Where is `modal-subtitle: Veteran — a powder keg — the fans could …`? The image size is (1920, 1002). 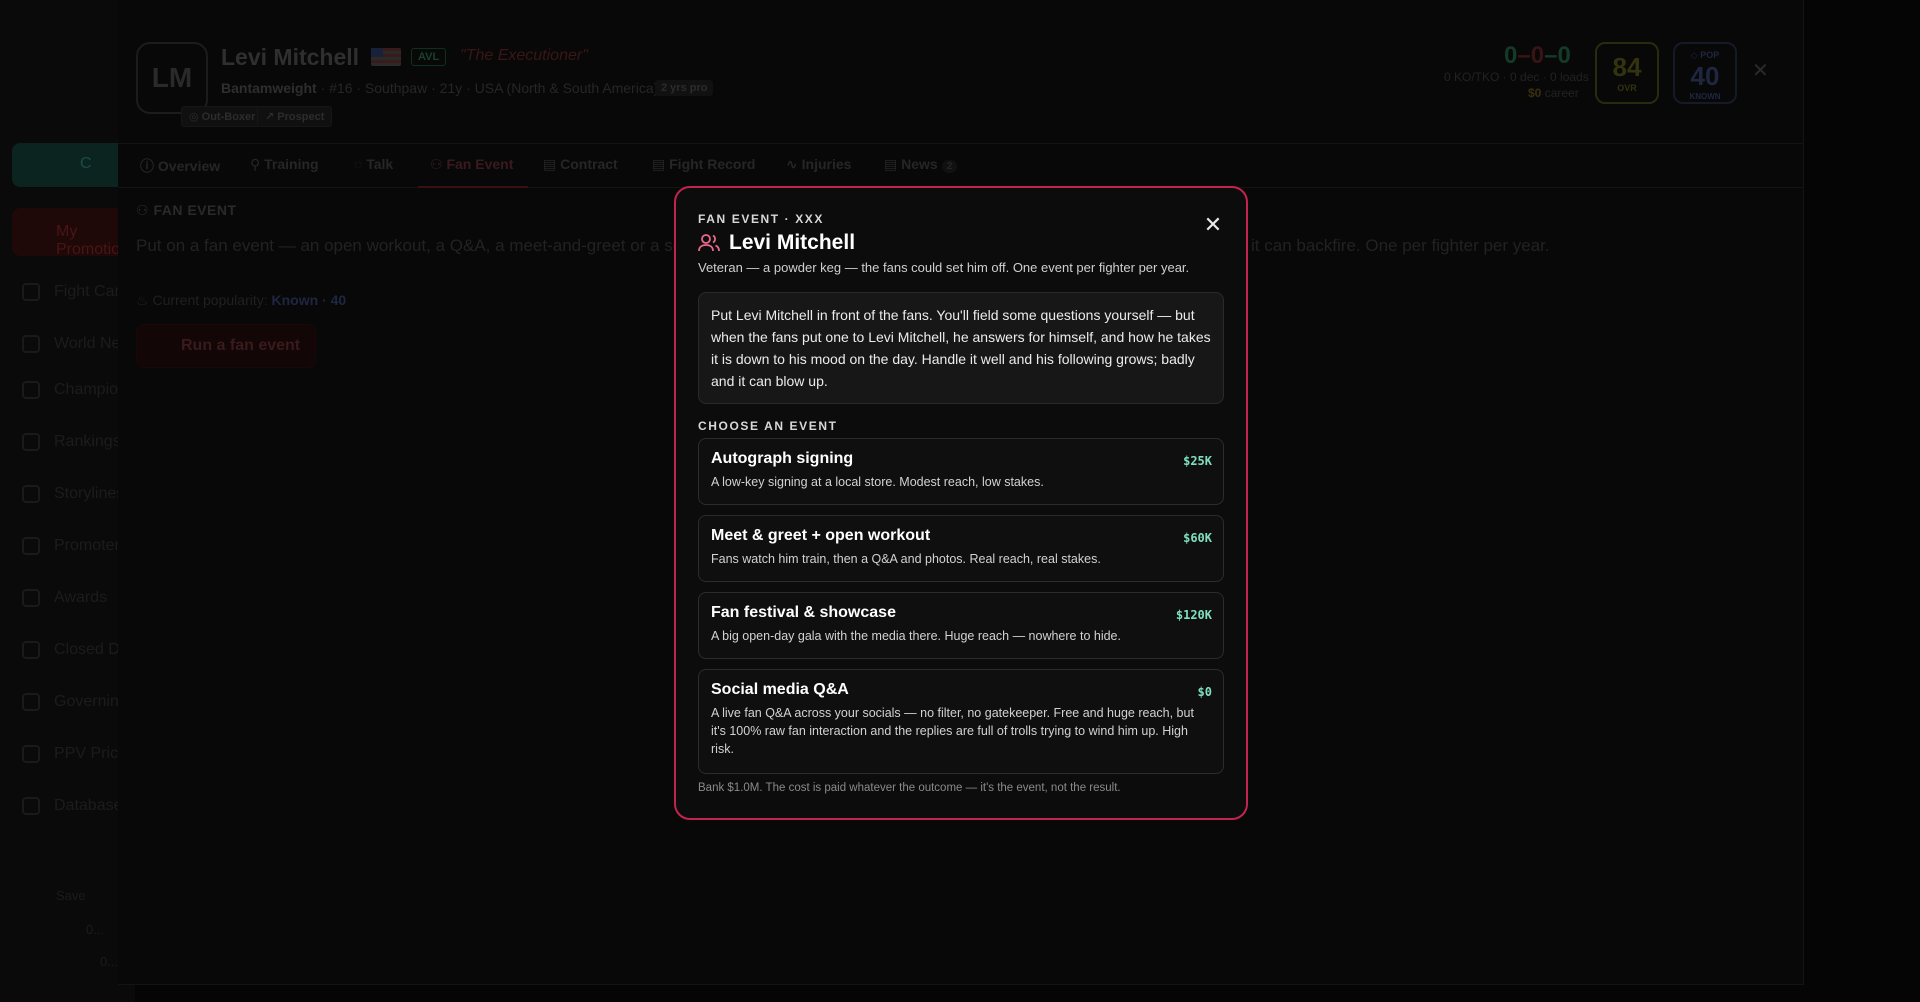 modal-subtitle: Veteran — a powder keg — the fans could … is located at coordinates (944, 267).